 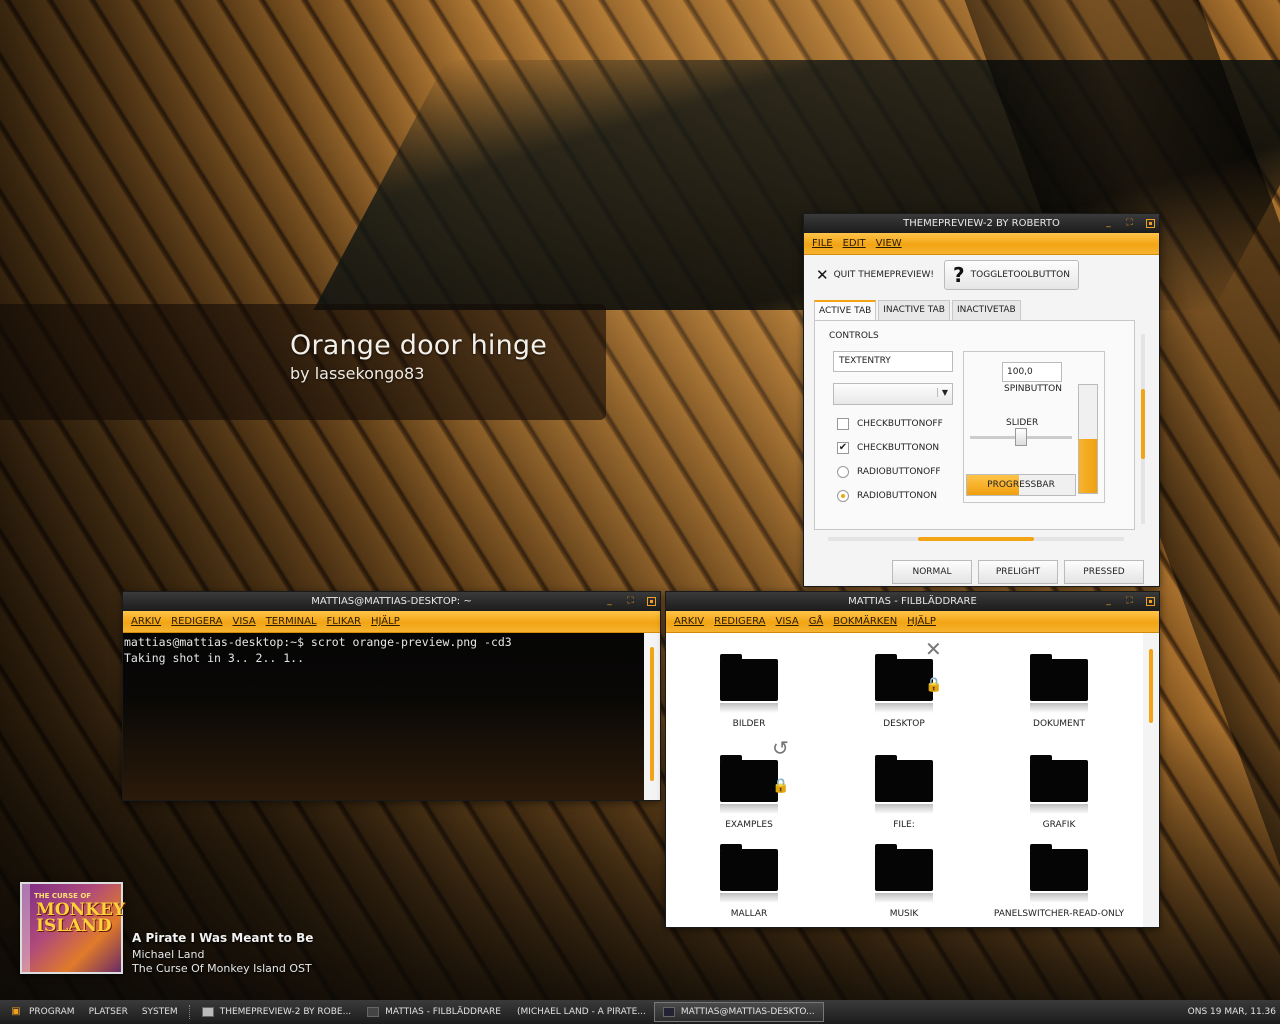 I want to click on folder-icon: ✕ 🔒, so click(x=908, y=675).